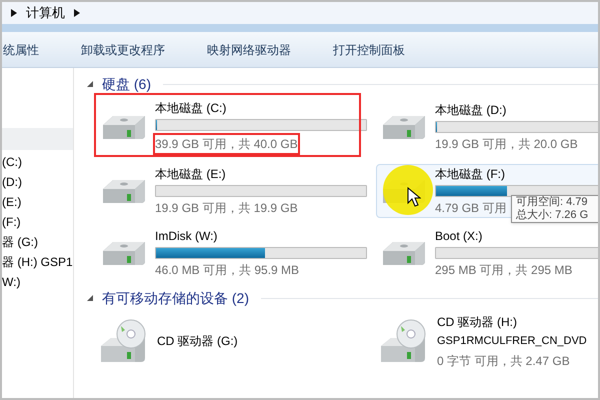 This screenshot has width=600, height=400. I want to click on cursor-icon, so click(414, 197).